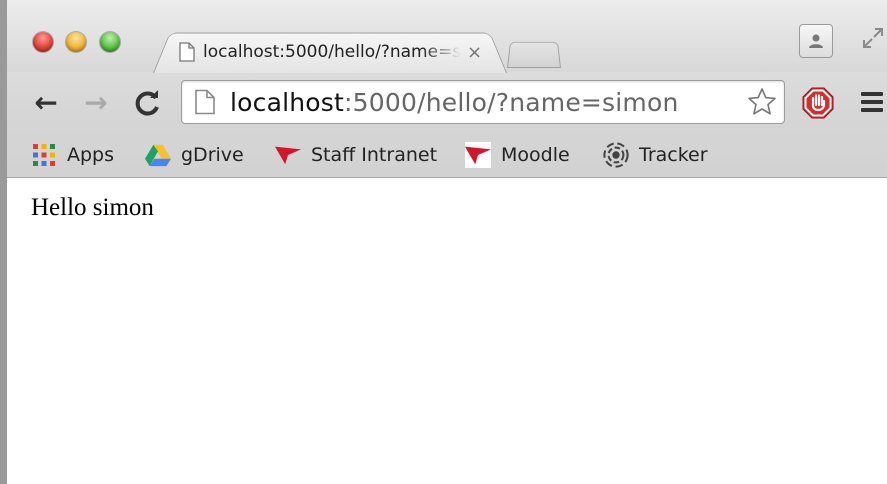 Image resolution: width=887 pixels, height=484 pixels. What do you see at coordinates (673, 155) in the screenshot?
I see `bookmark-label: Tracker` at bounding box center [673, 155].